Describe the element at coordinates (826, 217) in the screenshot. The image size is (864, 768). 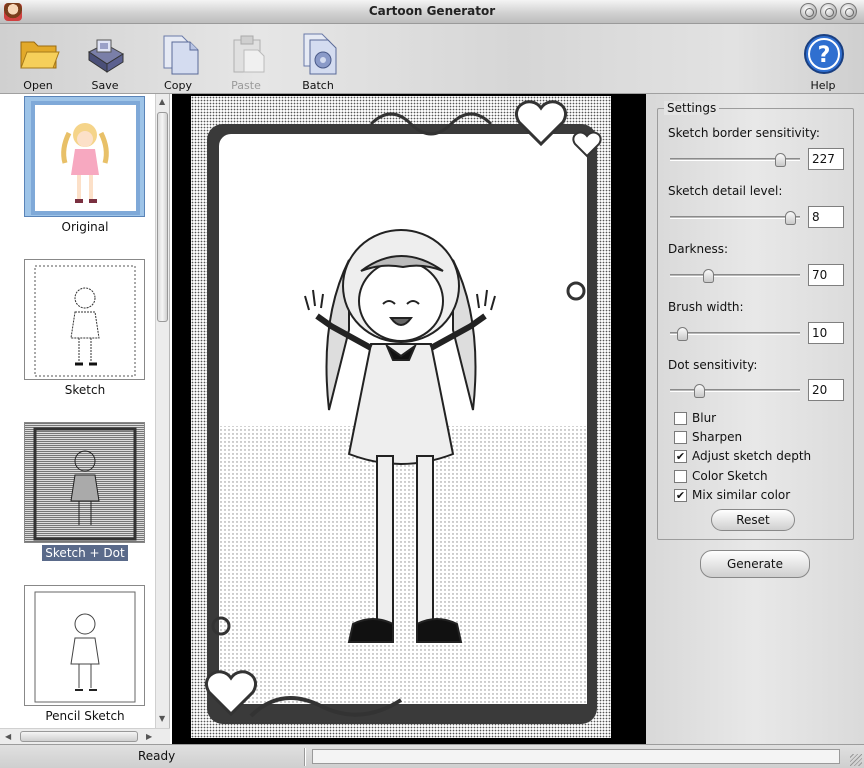
I see `sketch-detail-level-input: 8` at that location.